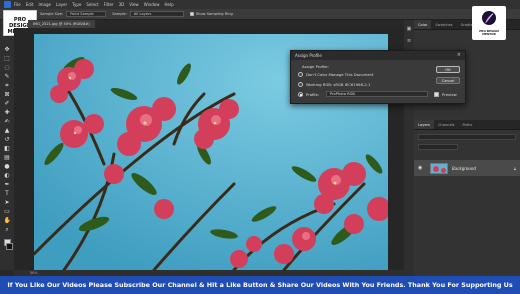 The height and width of the screenshot is (294, 520). What do you see at coordinates (7, 139) in the screenshot?
I see `history-brush-tool-icon: ↺` at bounding box center [7, 139].